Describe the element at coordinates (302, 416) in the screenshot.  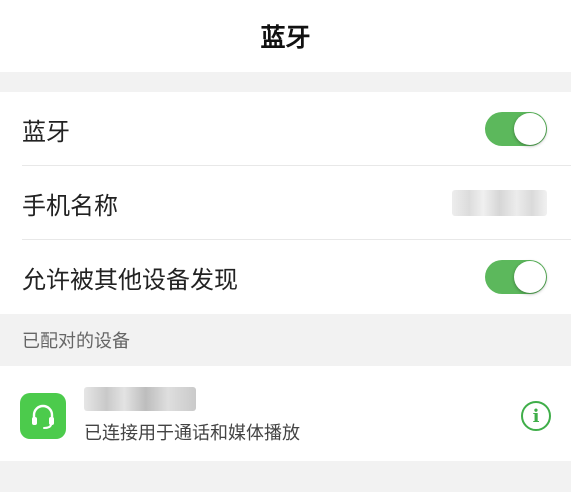
I see `device-info: 已连接用于通话和媒体播放` at that location.